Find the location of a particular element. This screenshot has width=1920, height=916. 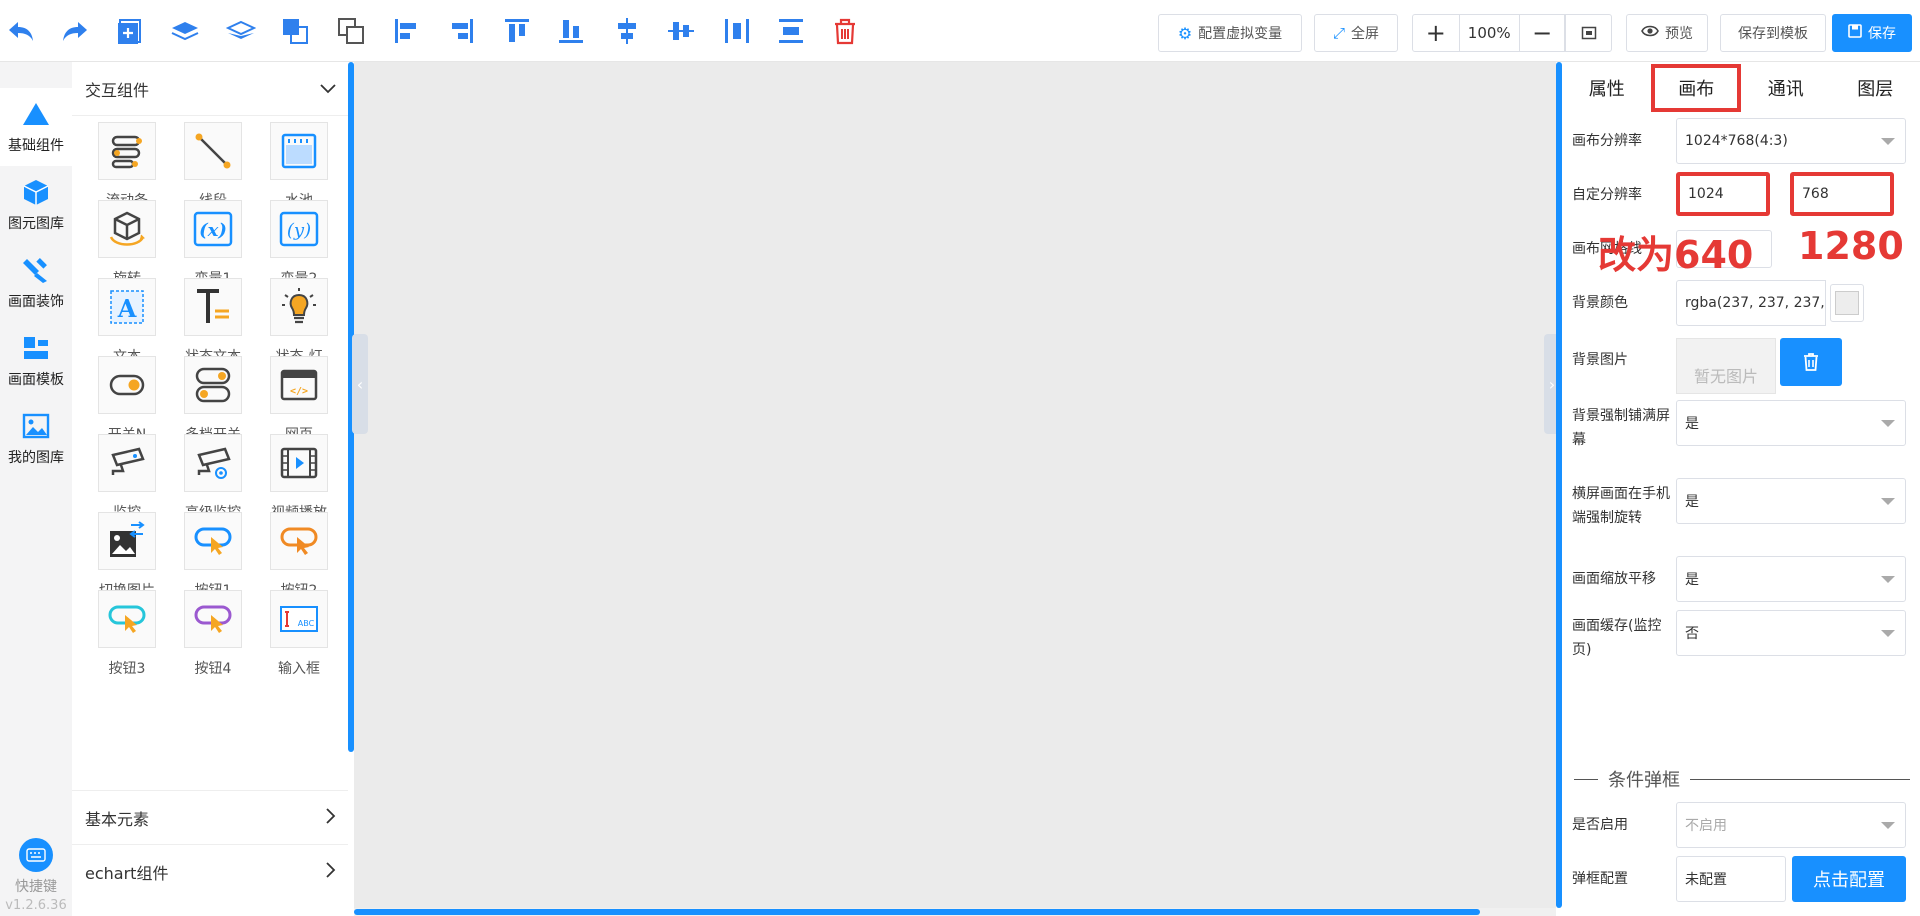

add-page-icon is located at coordinates (129, 31).